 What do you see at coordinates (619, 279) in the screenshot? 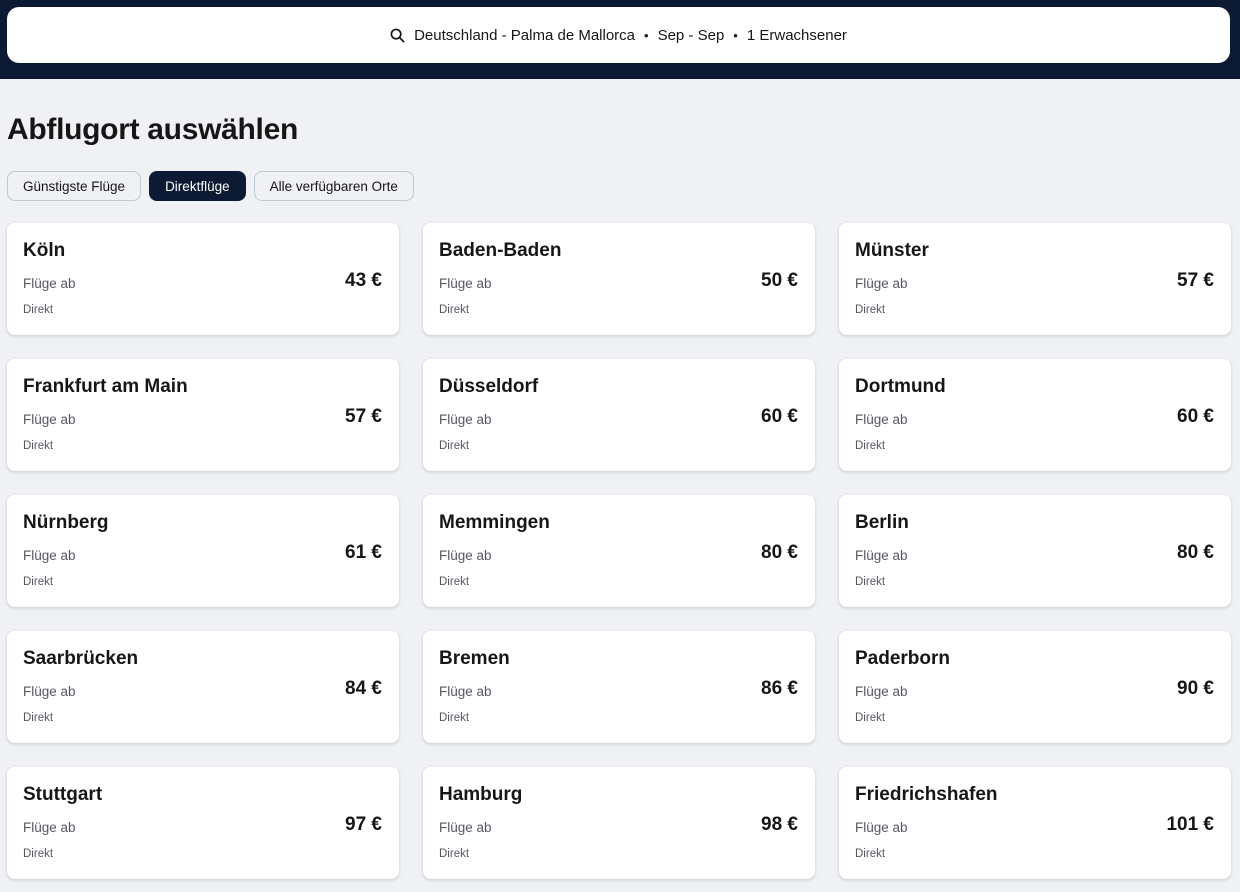
I see `departure-card: Baden-Baden Flüge ab 50 € Direkt` at bounding box center [619, 279].